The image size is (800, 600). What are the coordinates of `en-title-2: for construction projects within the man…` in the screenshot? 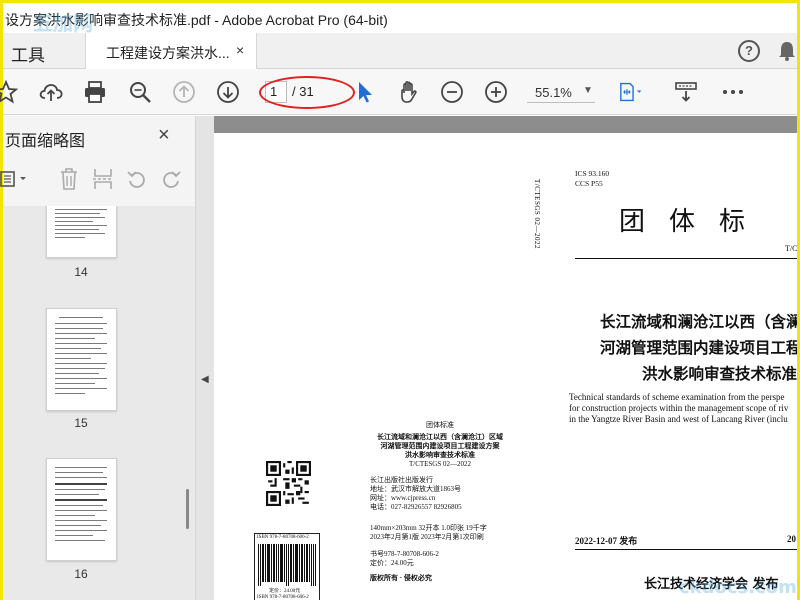 It's located at (679, 408).